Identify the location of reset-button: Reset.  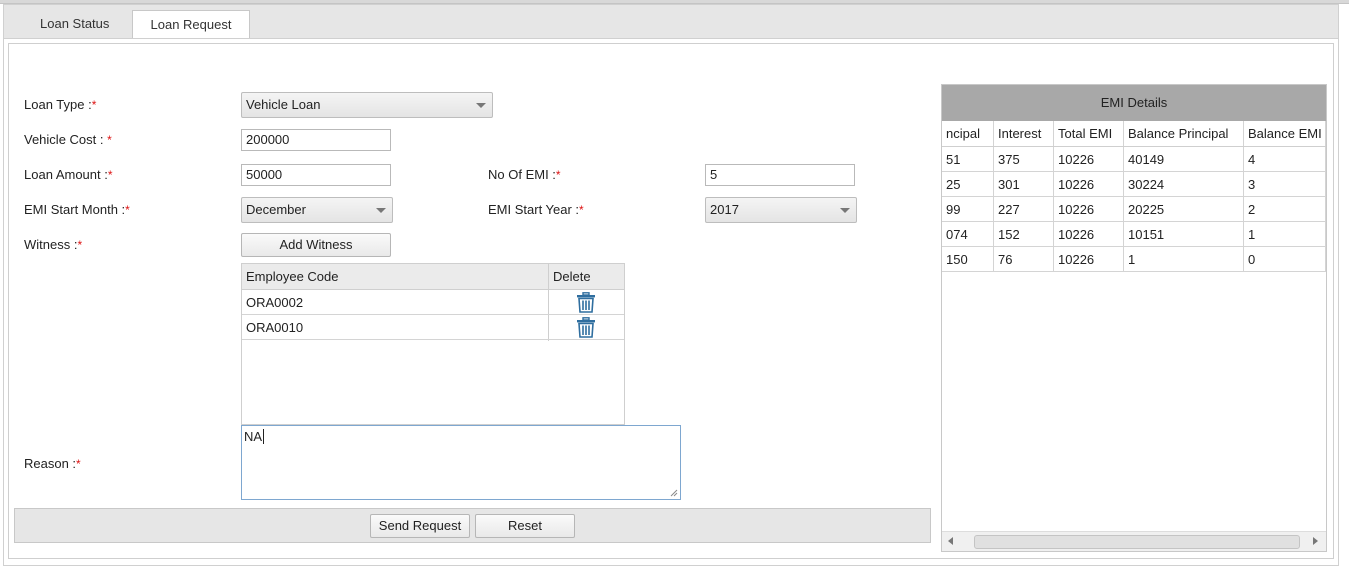
(525, 526).